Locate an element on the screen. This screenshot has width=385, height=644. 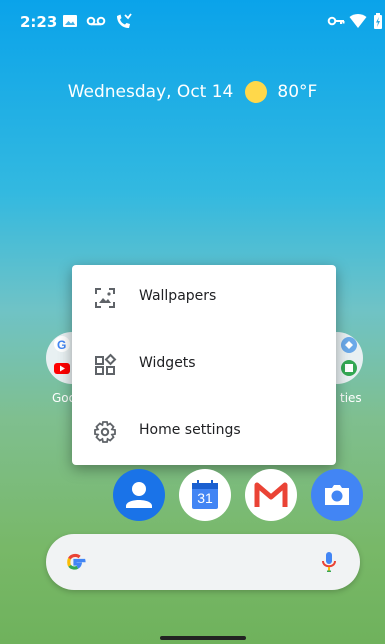
gesture-nav-handle is located at coordinates (203, 638).